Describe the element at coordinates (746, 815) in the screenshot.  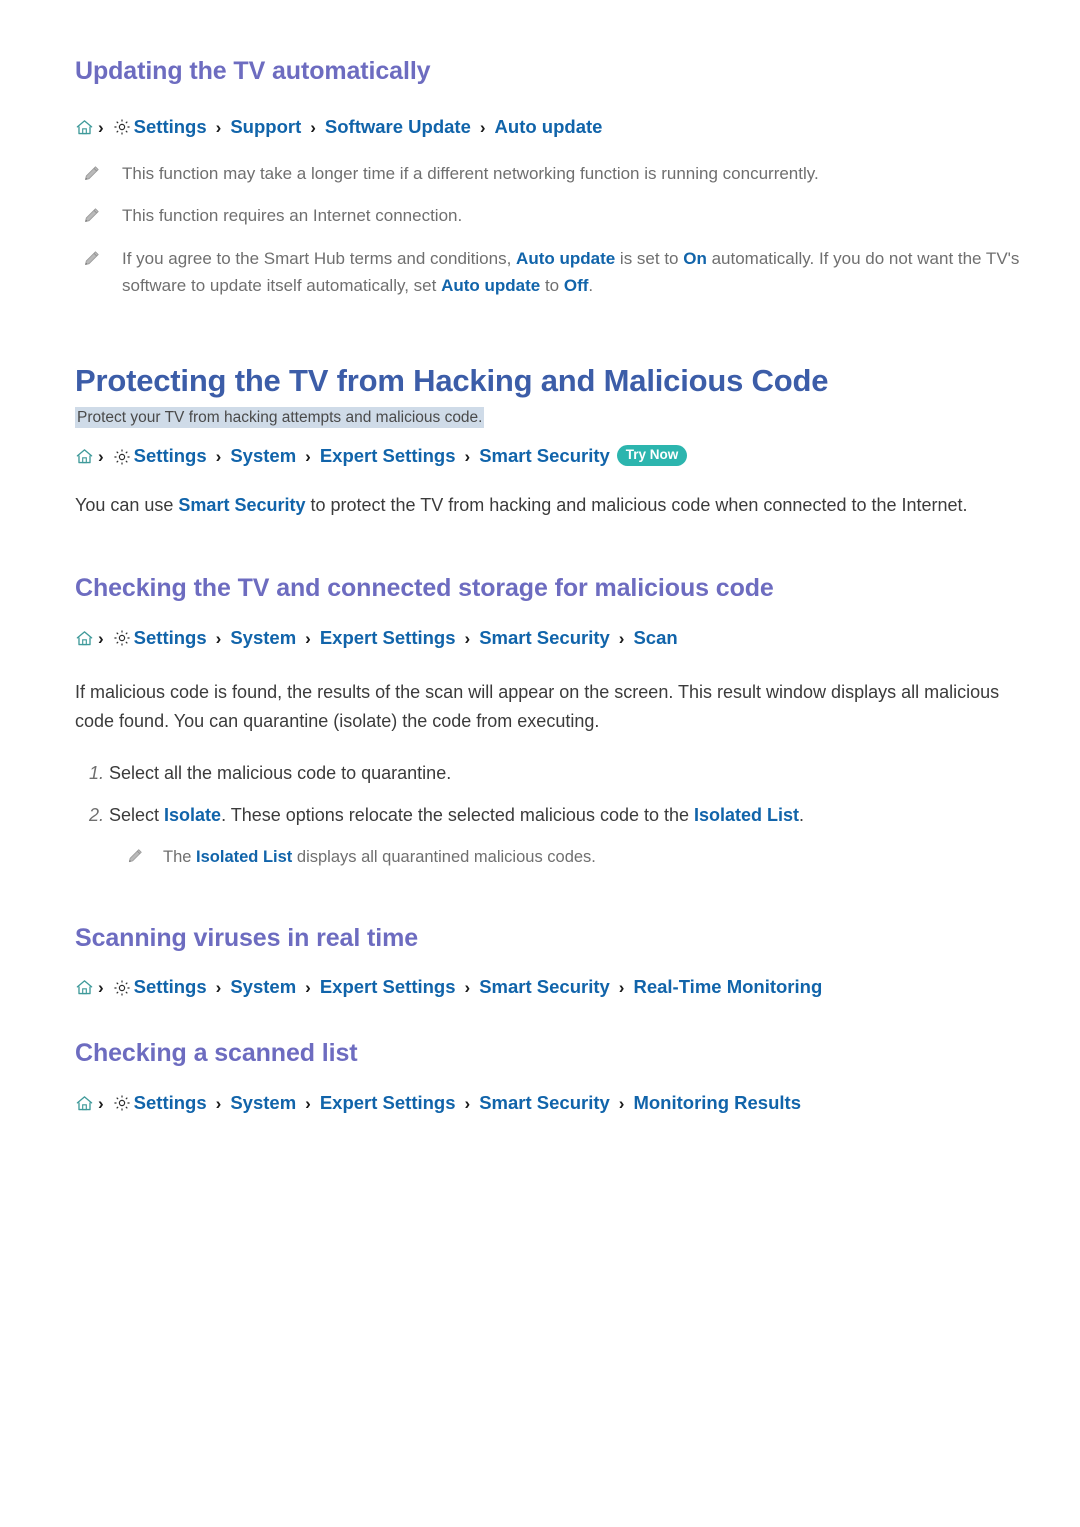
I see `link-isolated-list: Isolated List` at that location.